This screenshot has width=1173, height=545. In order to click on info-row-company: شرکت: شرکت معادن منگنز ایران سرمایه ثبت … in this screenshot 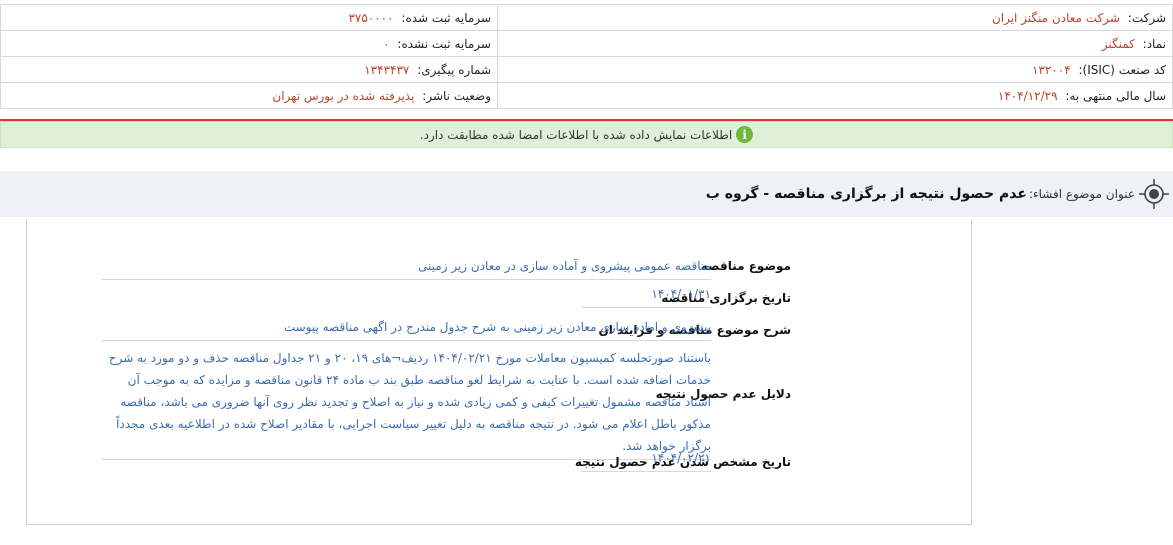, I will do `click(586, 17)`.